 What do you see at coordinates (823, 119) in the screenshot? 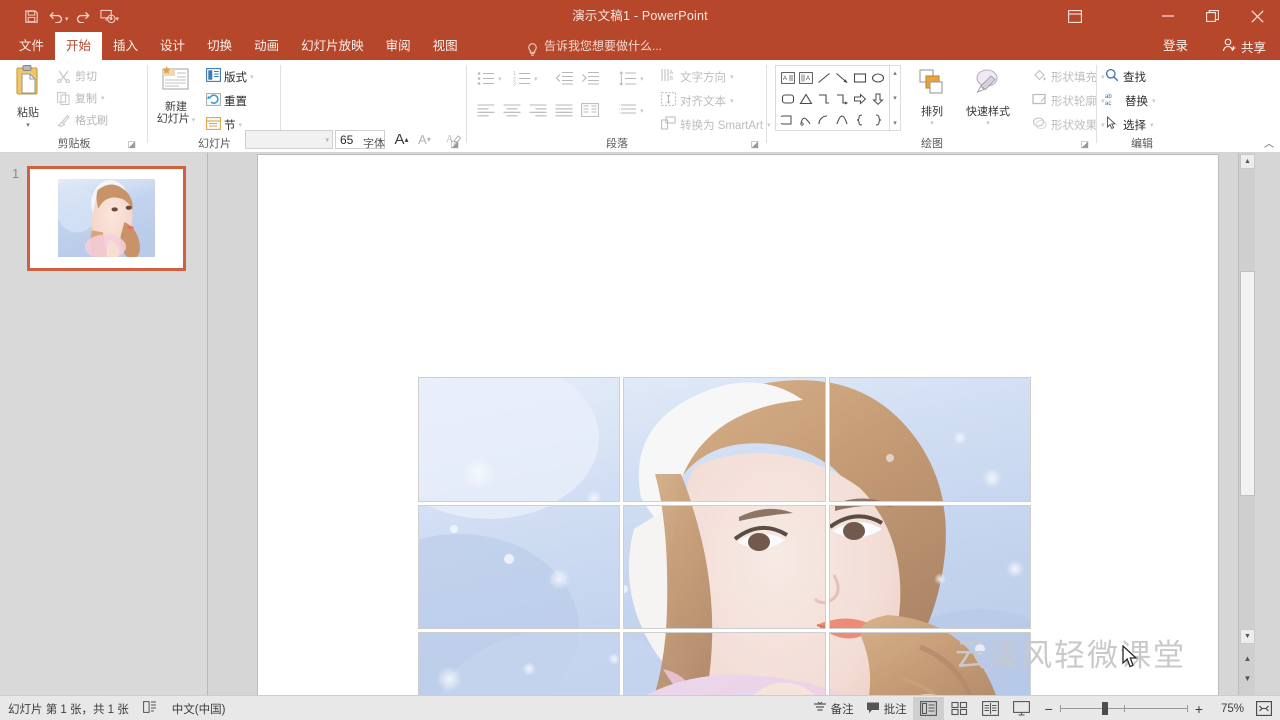
I see `arc-shape-icon` at bounding box center [823, 119].